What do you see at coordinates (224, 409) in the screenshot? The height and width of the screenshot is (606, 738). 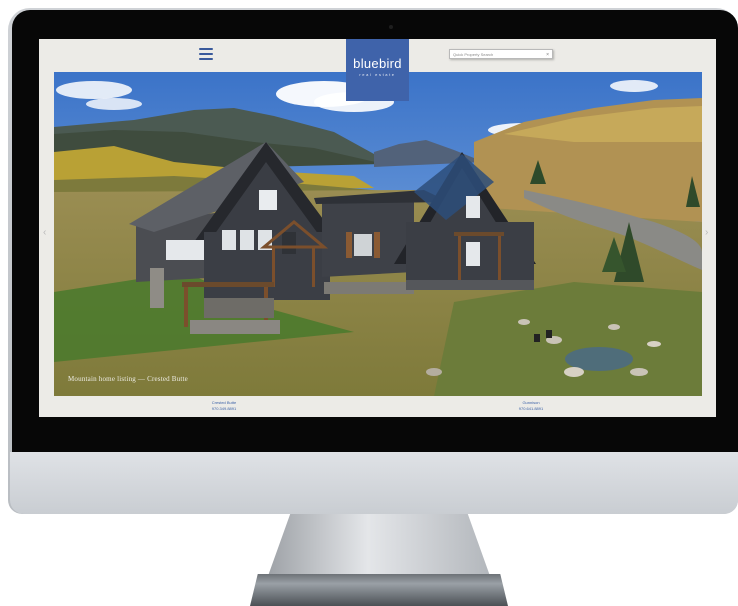 I see `office-phone: 970.349.8891` at bounding box center [224, 409].